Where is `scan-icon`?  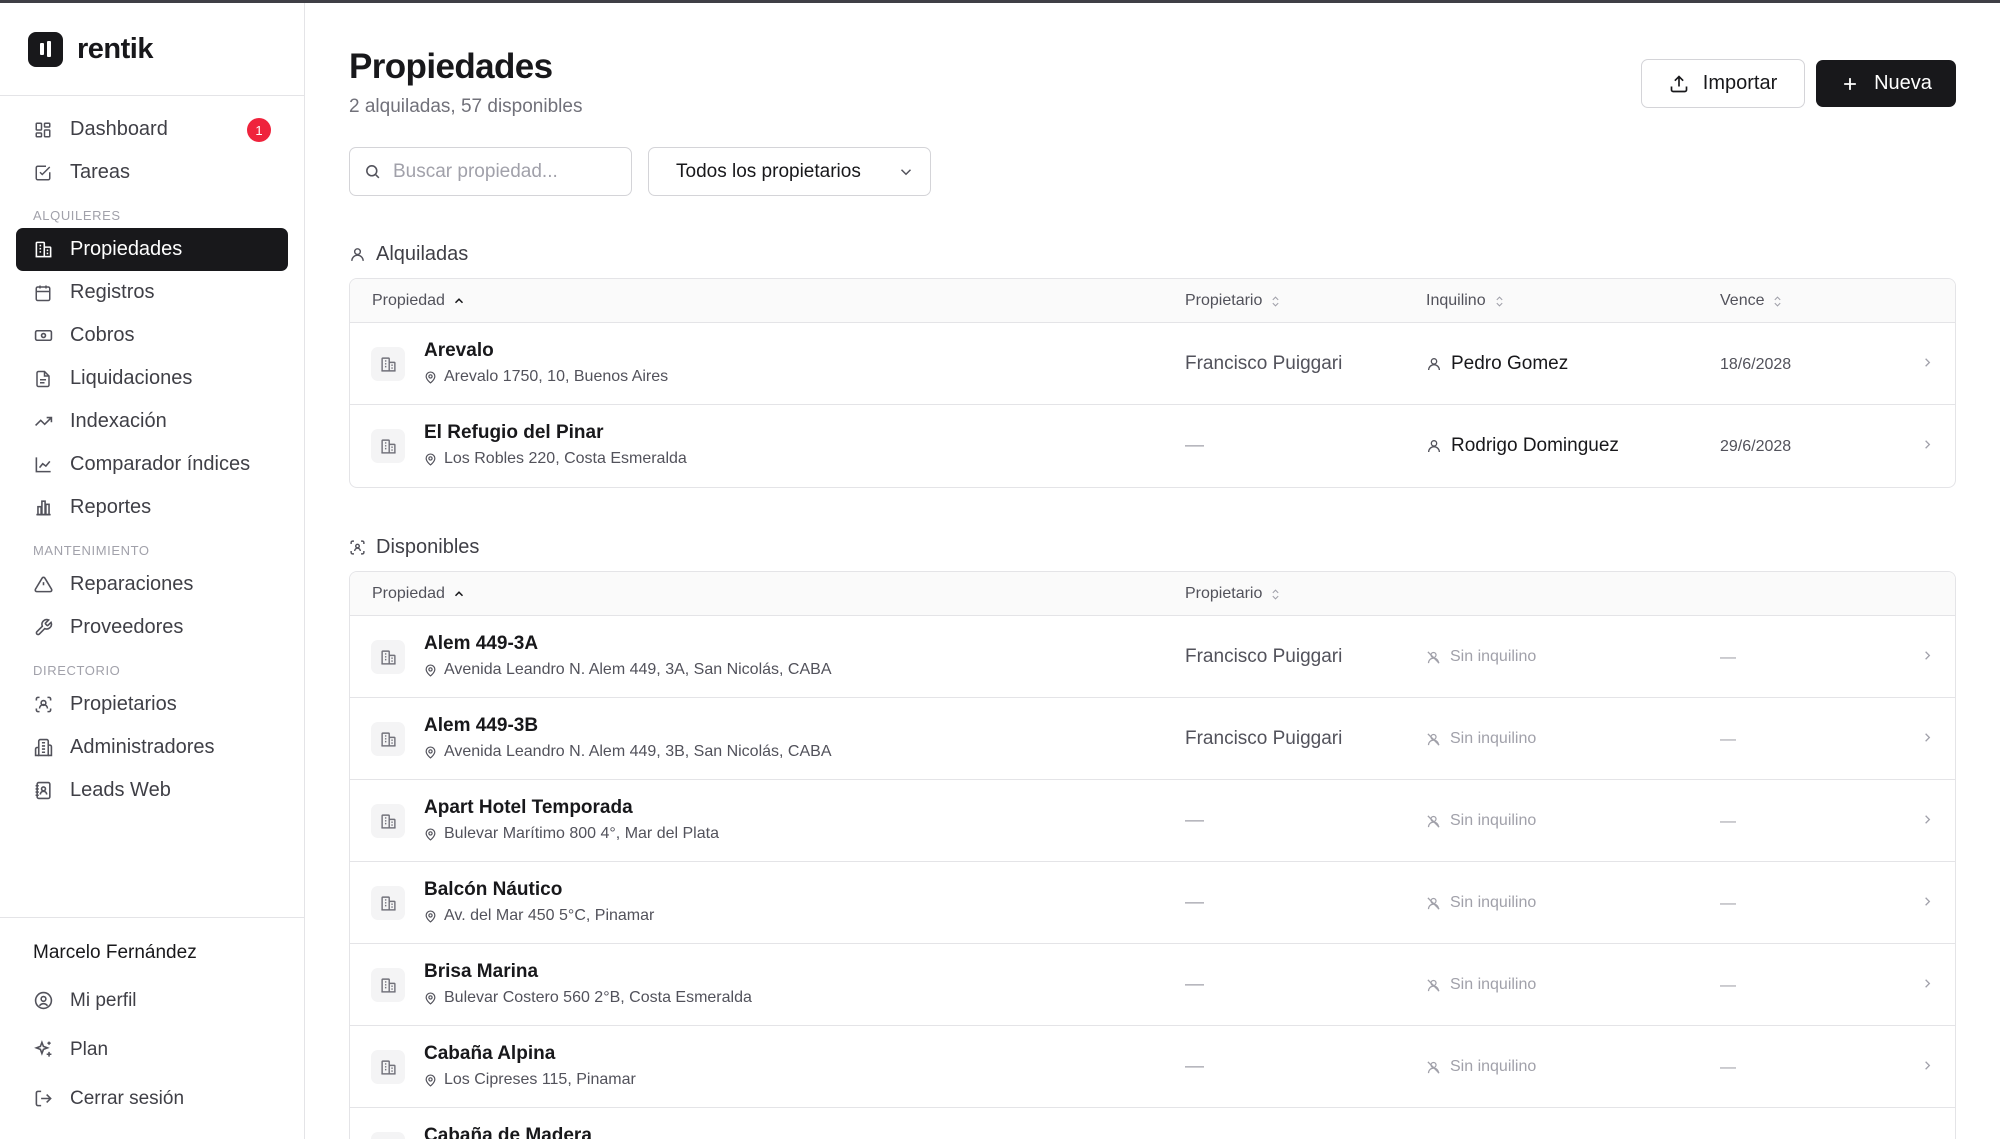
scan-icon is located at coordinates (357, 547).